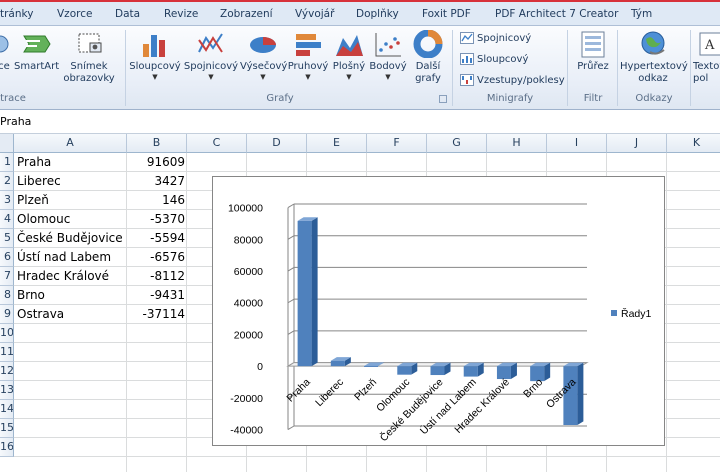  What do you see at coordinates (156, 276) in the screenshot?
I see `cell-value: -8112` at bounding box center [156, 276].